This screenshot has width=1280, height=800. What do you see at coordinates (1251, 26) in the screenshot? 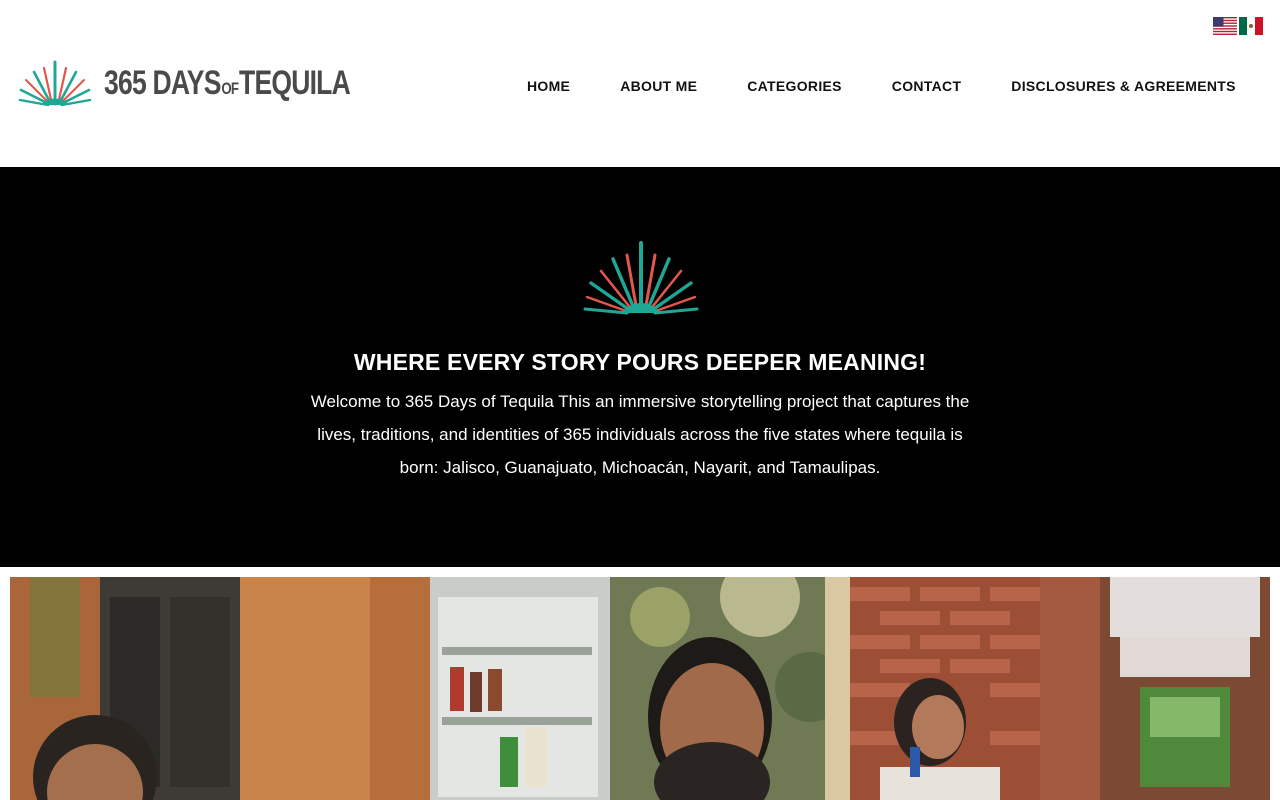
I see `mexico-flag-icon` at bounding box center [1251, 26].